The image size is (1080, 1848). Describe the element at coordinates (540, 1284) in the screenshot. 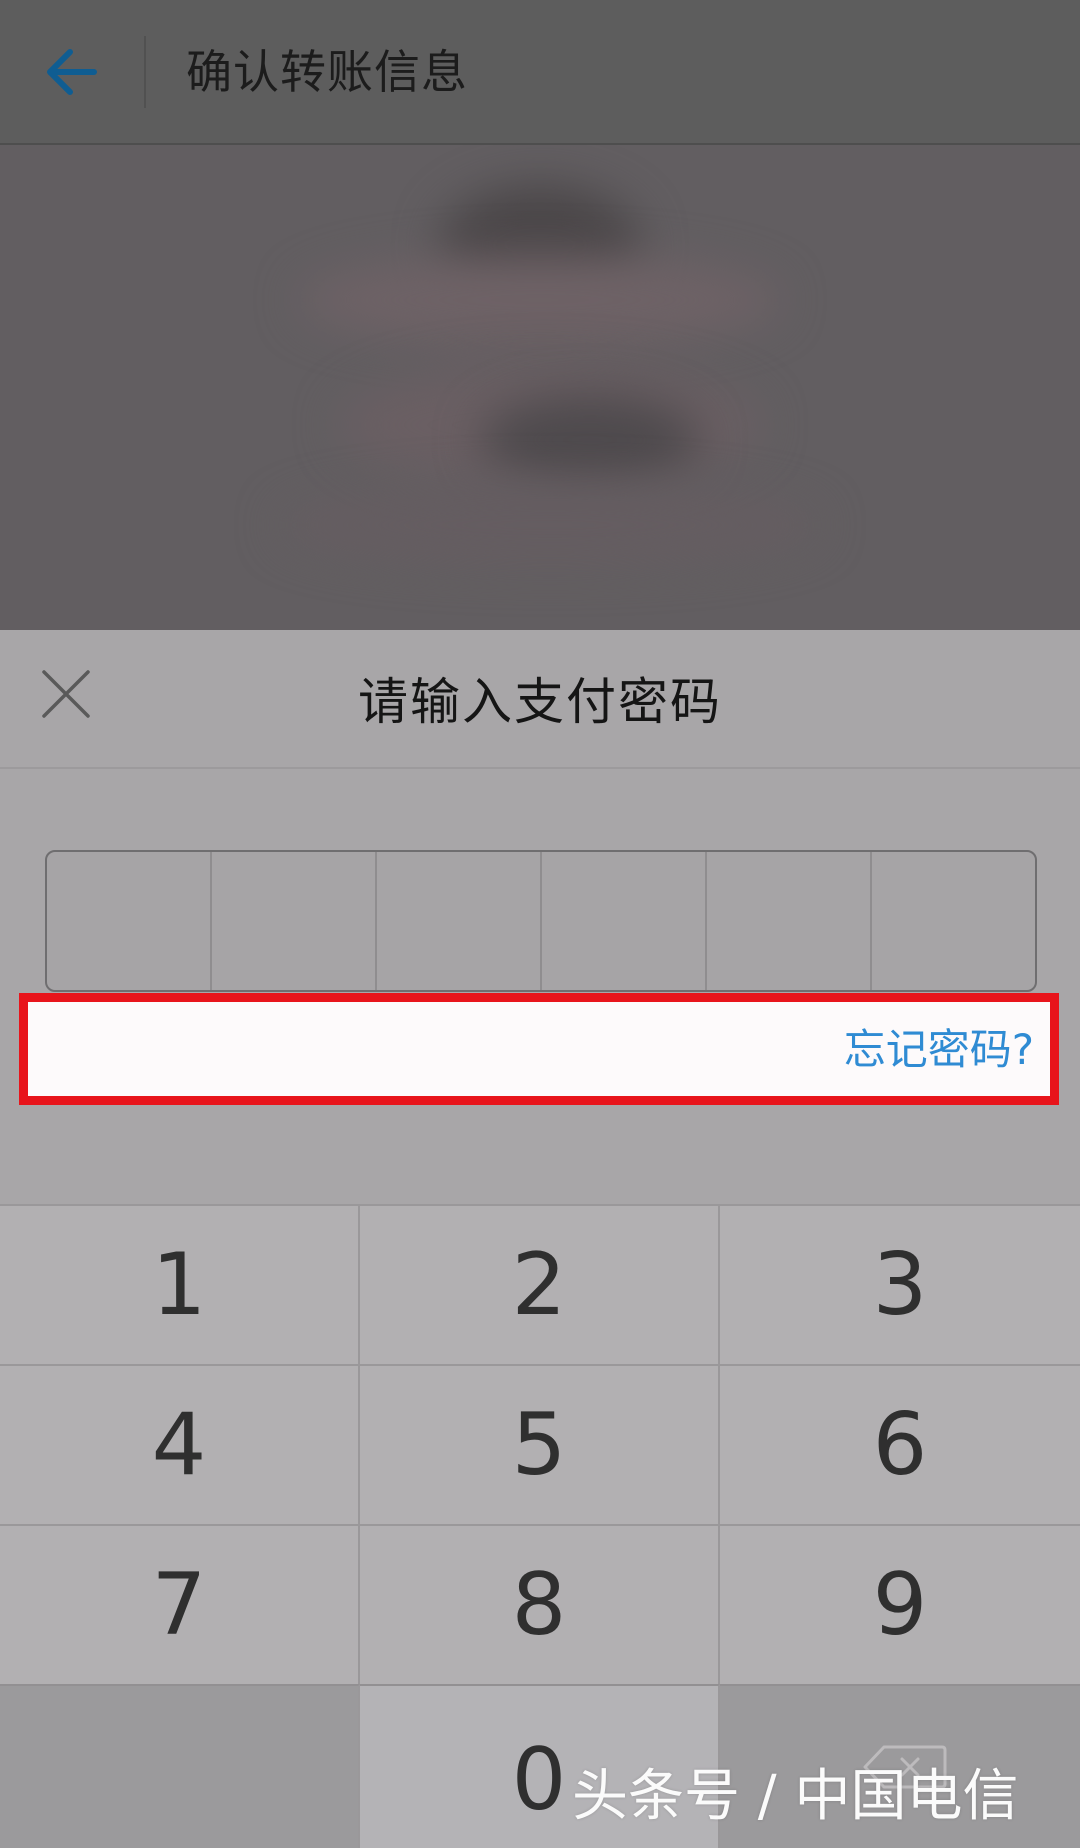

I see `key-2: 2` at that location.